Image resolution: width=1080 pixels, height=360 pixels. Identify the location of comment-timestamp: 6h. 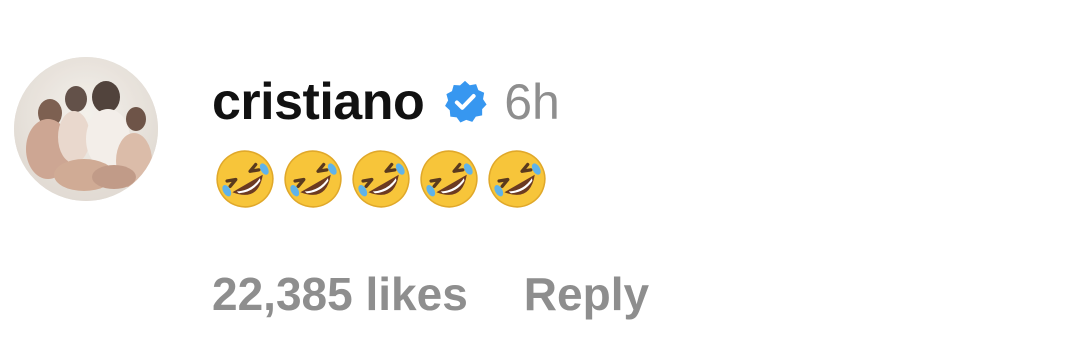
(532, 102).